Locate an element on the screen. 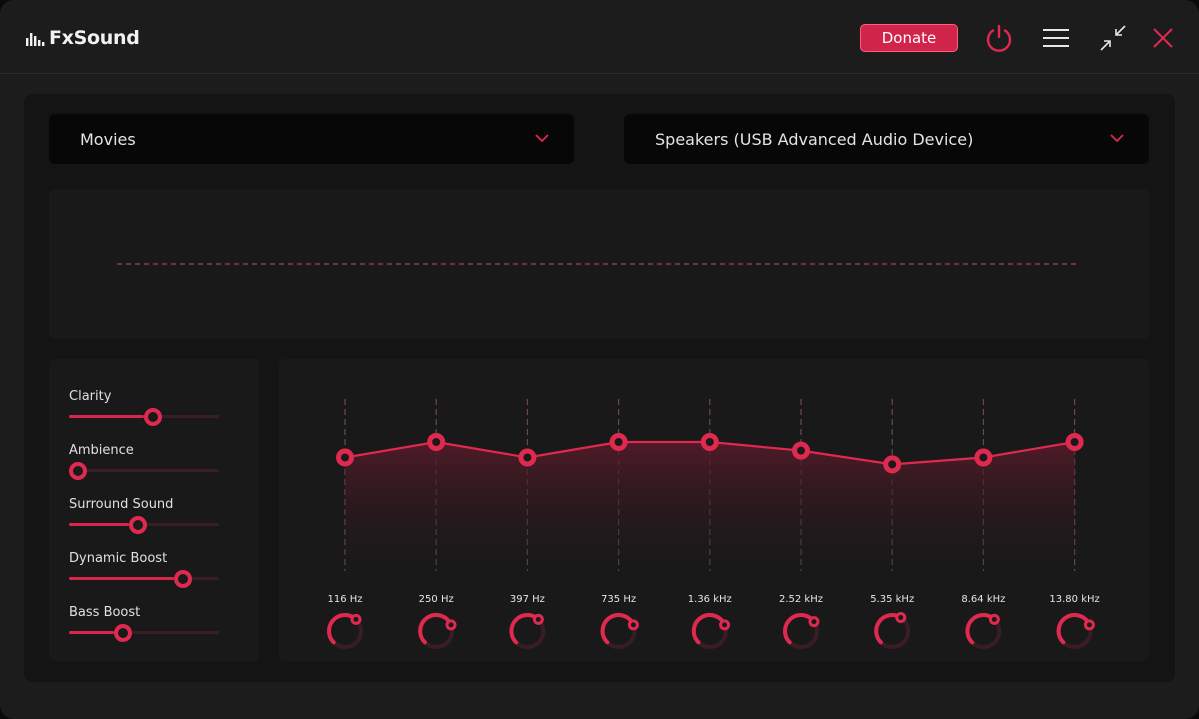  effect-label: Dynamic Boost is located at coordinates (118, 558).